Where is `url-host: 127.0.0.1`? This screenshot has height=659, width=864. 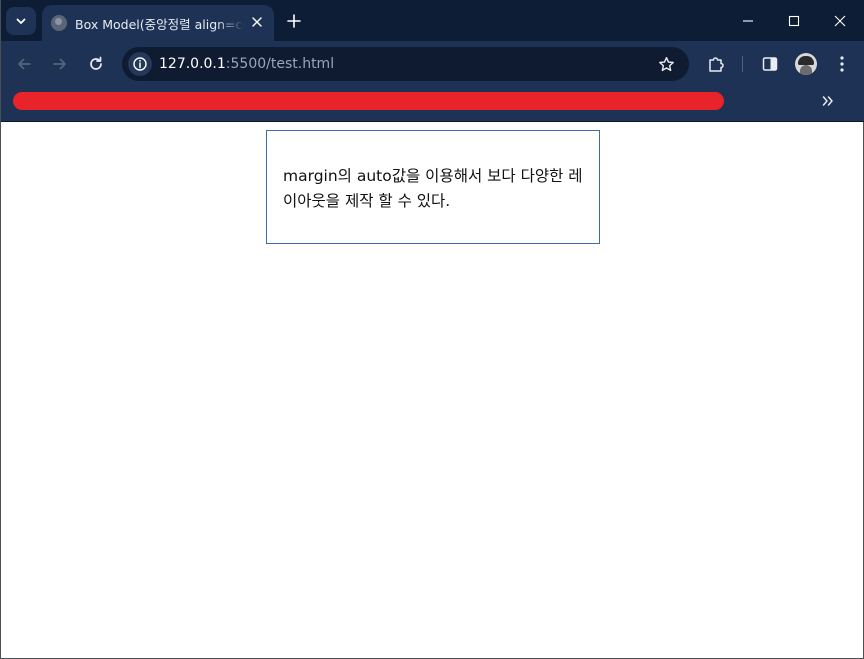
url-host: 127.0.0.1 is located at coordinates (192, 64).